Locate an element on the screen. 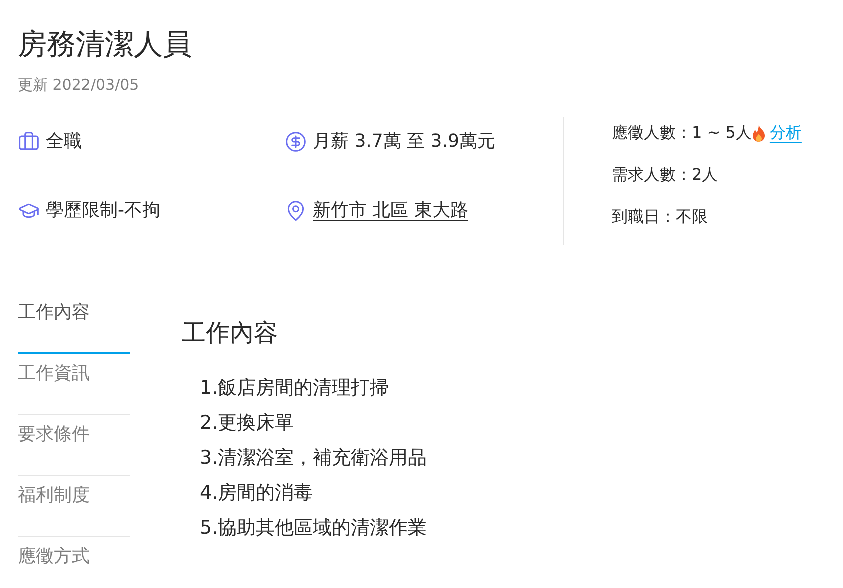 This screenshot has height=588, width=843. nav-tab: 工作內容 is located at coordinates (74, 323).